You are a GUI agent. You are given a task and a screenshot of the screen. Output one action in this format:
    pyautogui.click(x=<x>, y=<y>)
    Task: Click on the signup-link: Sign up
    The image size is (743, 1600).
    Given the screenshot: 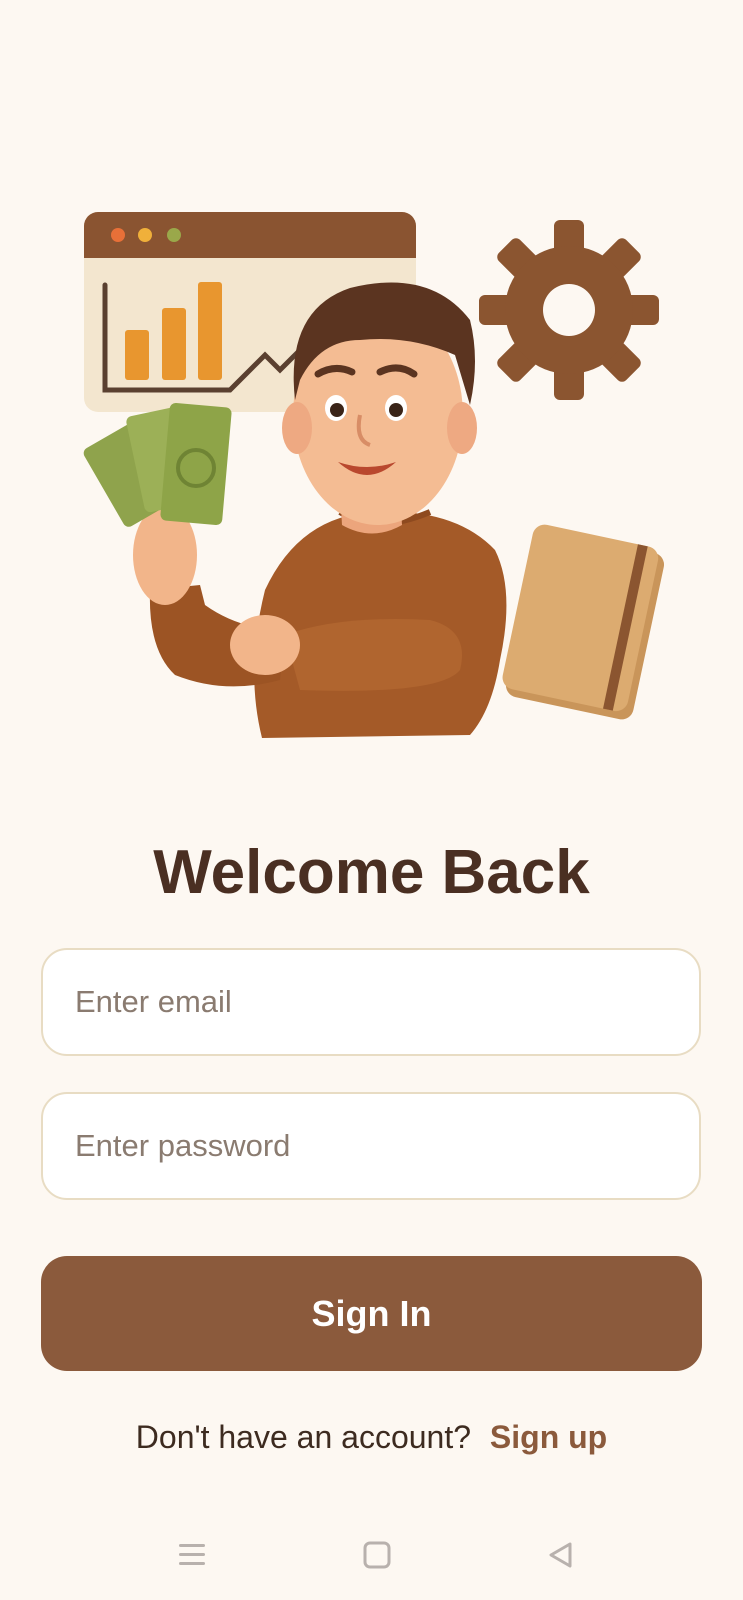 What is the action you would take?
    pyautogui.click(x=548, y=1437)
    